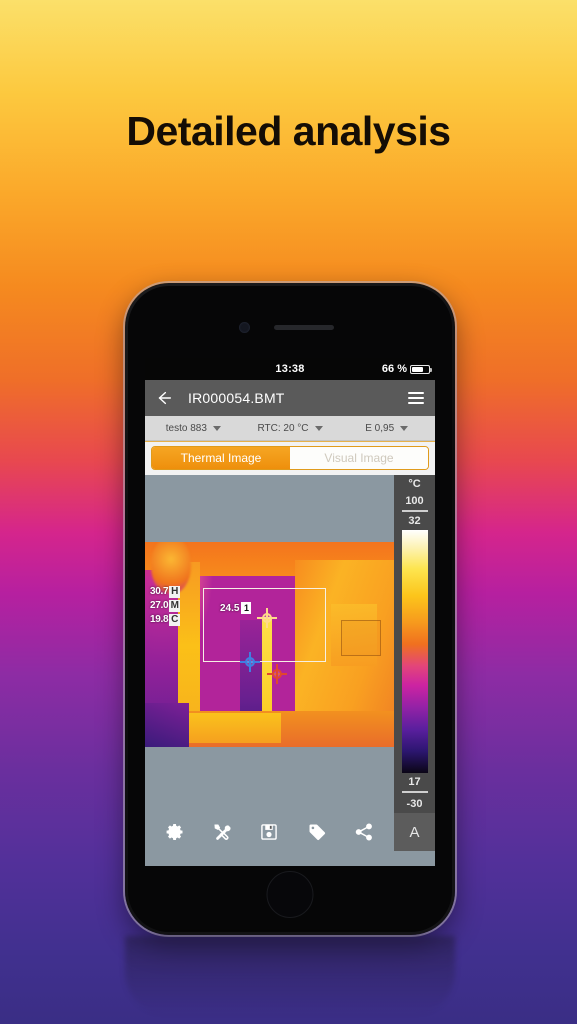 This screenshot has width=577, height=1024. I want to click on stat-row: 27.0 M, so click(165, 606).